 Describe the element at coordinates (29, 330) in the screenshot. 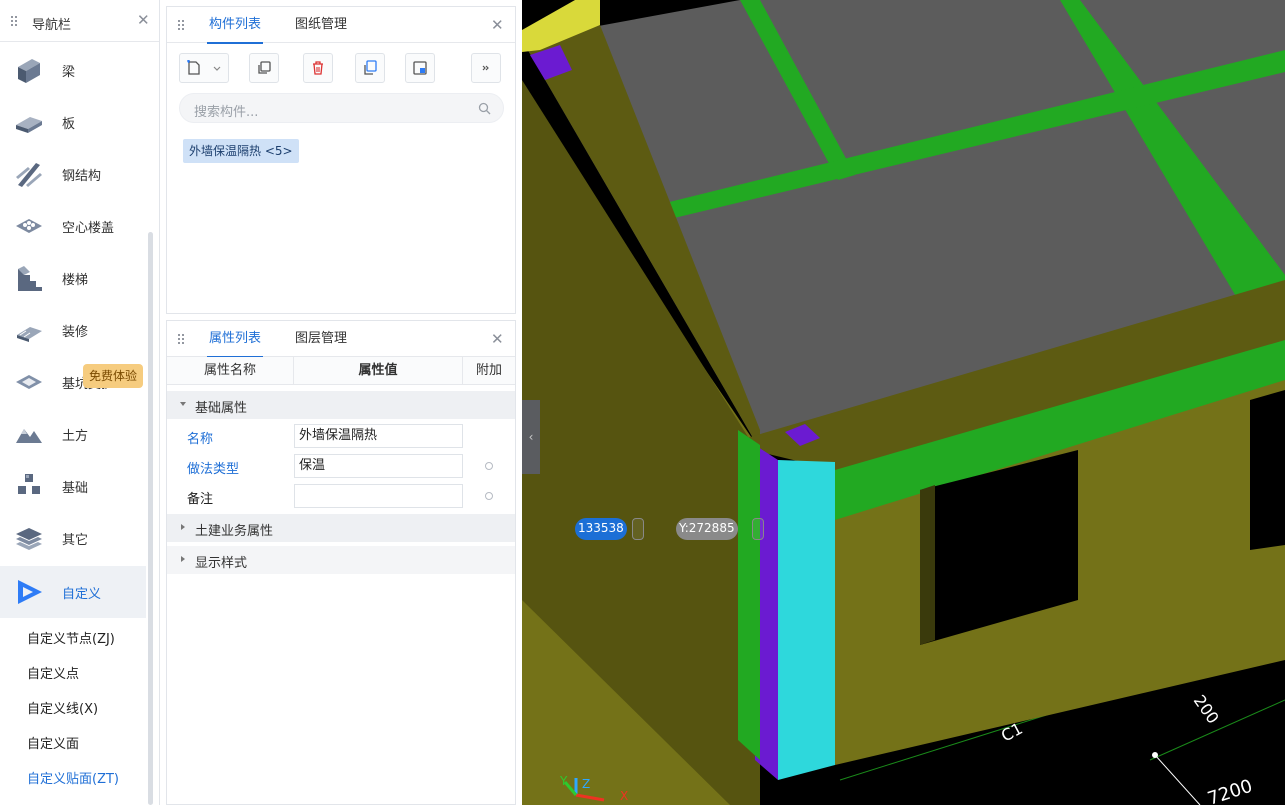

I see `decoration-icon` at that location.